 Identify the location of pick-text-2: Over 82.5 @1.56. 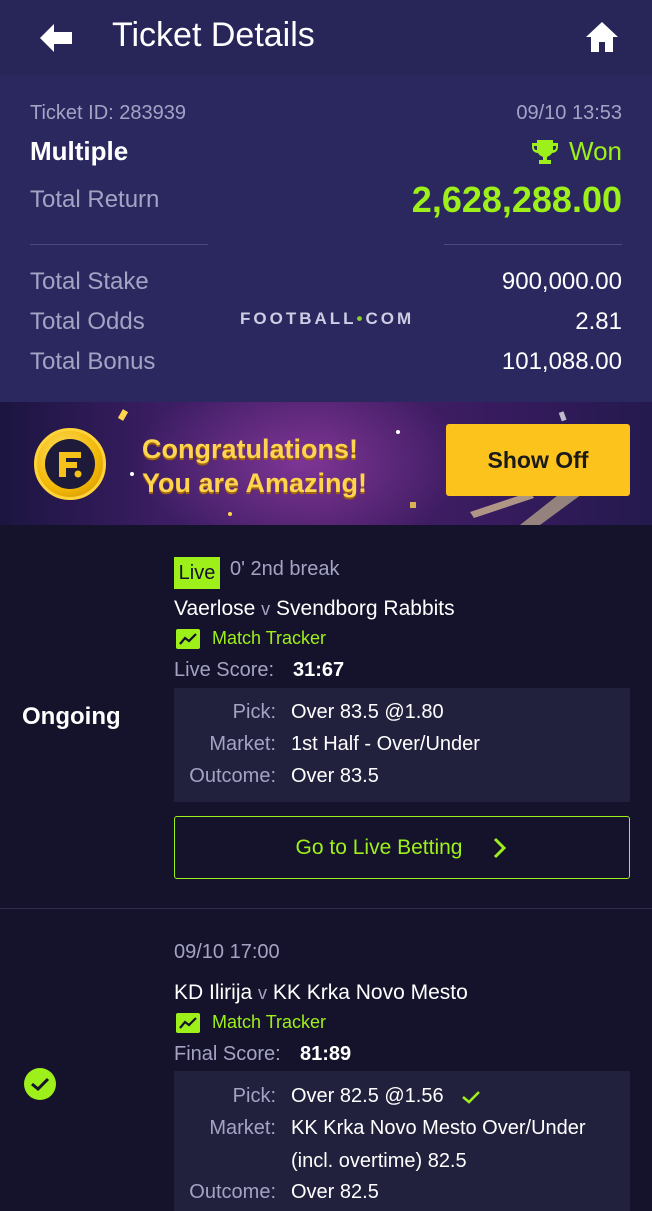
(367, 1096).